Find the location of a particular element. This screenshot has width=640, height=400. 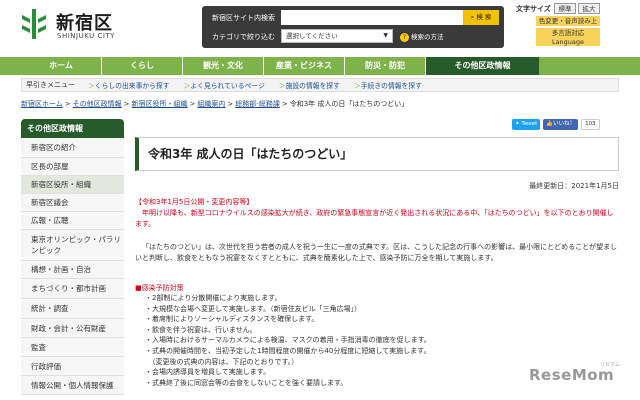

quick-menu-link-life-events: ＞くらしの出来事から探す is located at coordinates (129, 85).